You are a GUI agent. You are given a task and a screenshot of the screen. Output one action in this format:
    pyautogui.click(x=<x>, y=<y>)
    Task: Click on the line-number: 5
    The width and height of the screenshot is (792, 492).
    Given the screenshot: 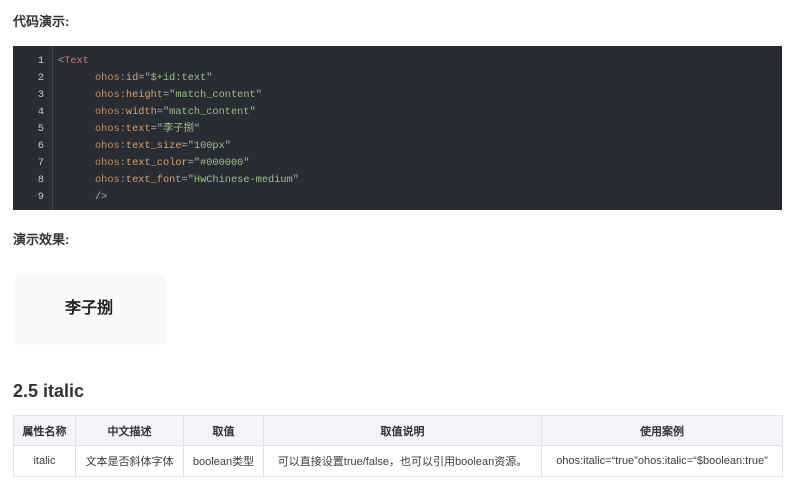 What is the action you would take?
    pyautogui.click(x=40, y=129)
    